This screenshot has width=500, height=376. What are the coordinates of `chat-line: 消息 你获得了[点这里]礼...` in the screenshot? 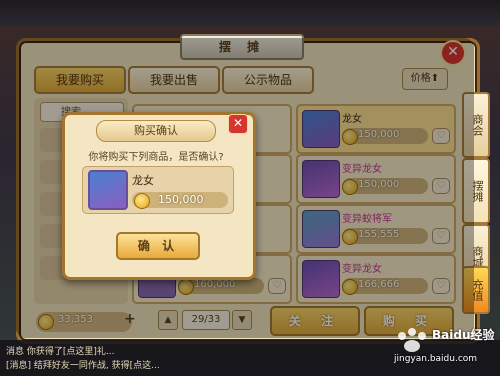 It's located at (60, 352).